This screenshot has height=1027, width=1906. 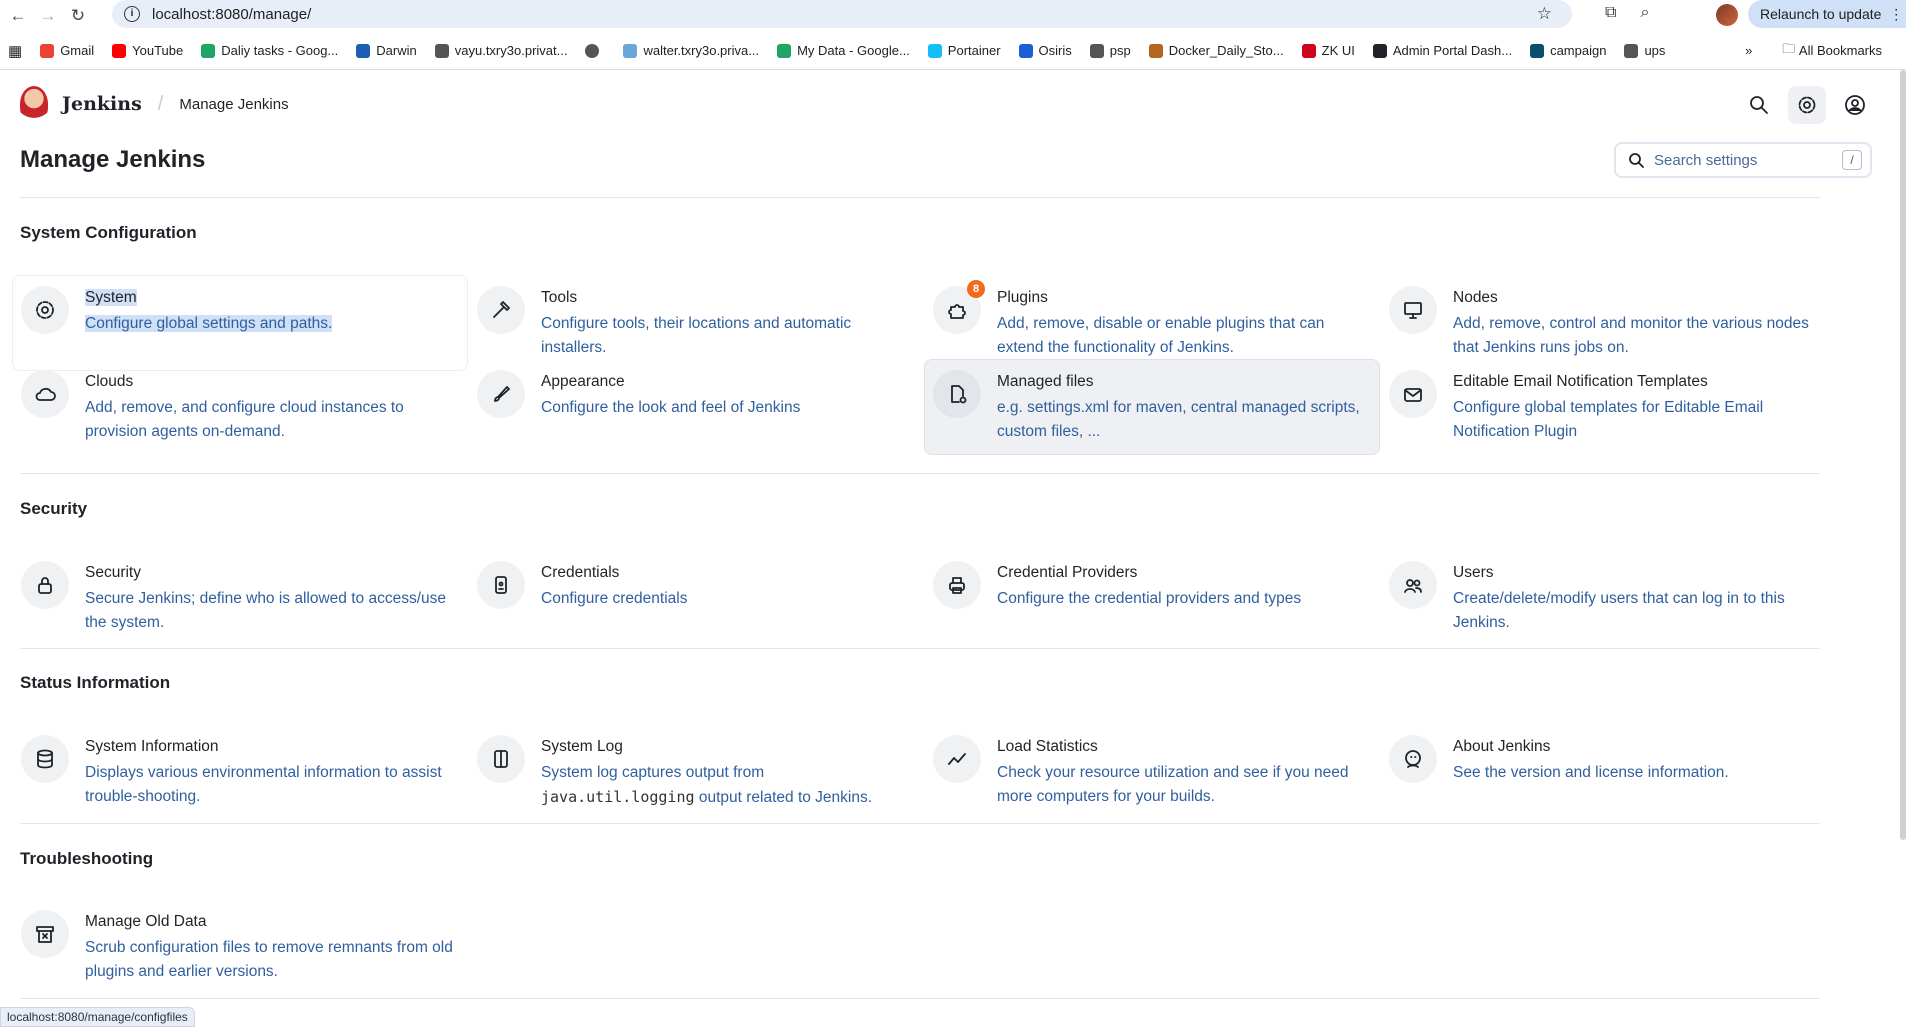 What do you see at coordinates (231, 14) in the screenshot?
I see `url-text: localhost:8080/manage/` at bounding box center [231, 14].